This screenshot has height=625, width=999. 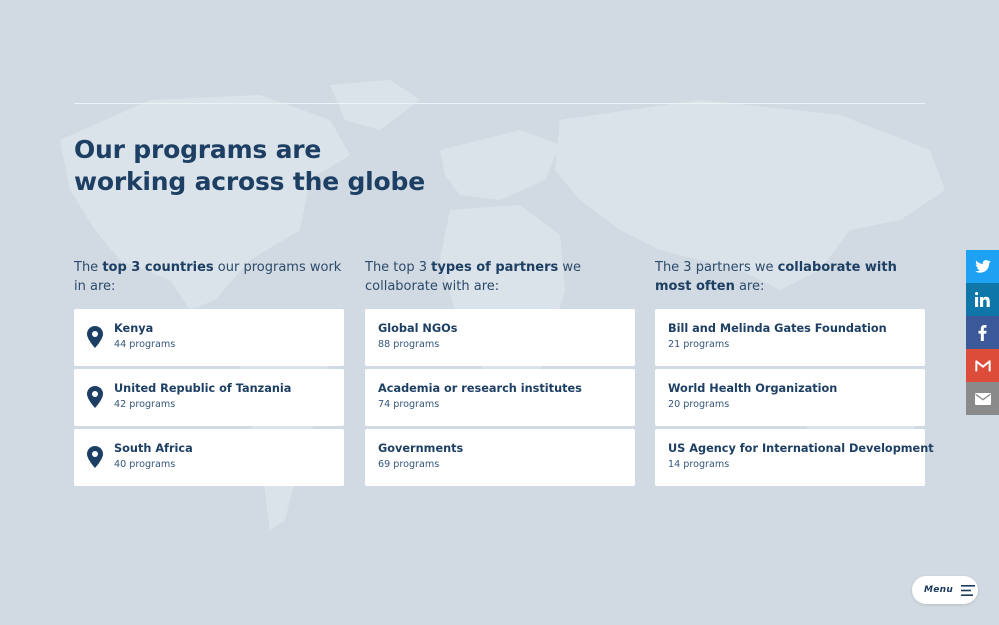 What do you see at coordinates (699, 464) in the screenshot?
I see `program-count: 14 programs` at bounding box center [699, 464].